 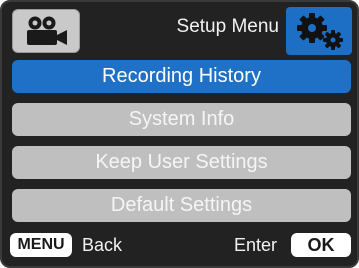 What do you see at coordinates (181, 205) in the screenshot?
I see `menu-item-default-settings: Default Settings` at bounding box center [181, 205].